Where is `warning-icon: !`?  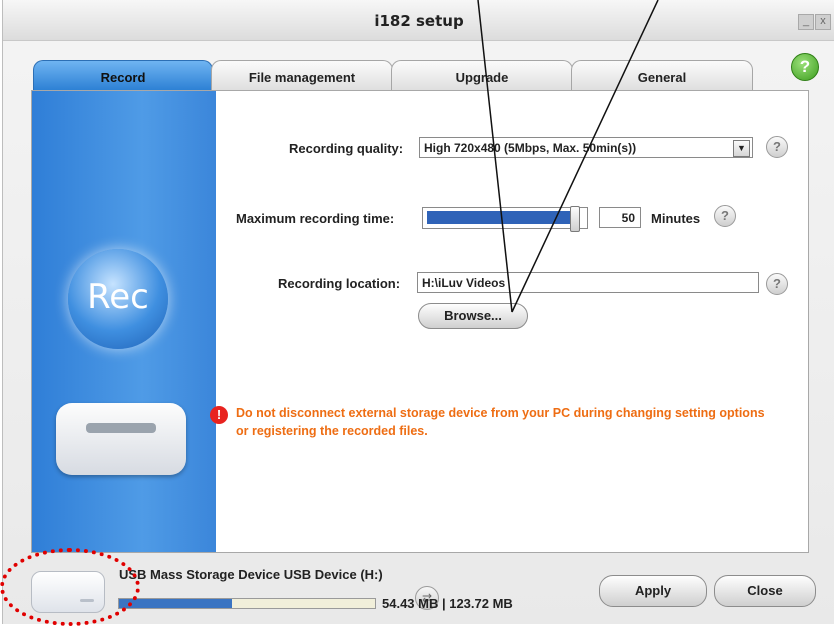 warning-icon: ! is located at coordinates (219, 415).